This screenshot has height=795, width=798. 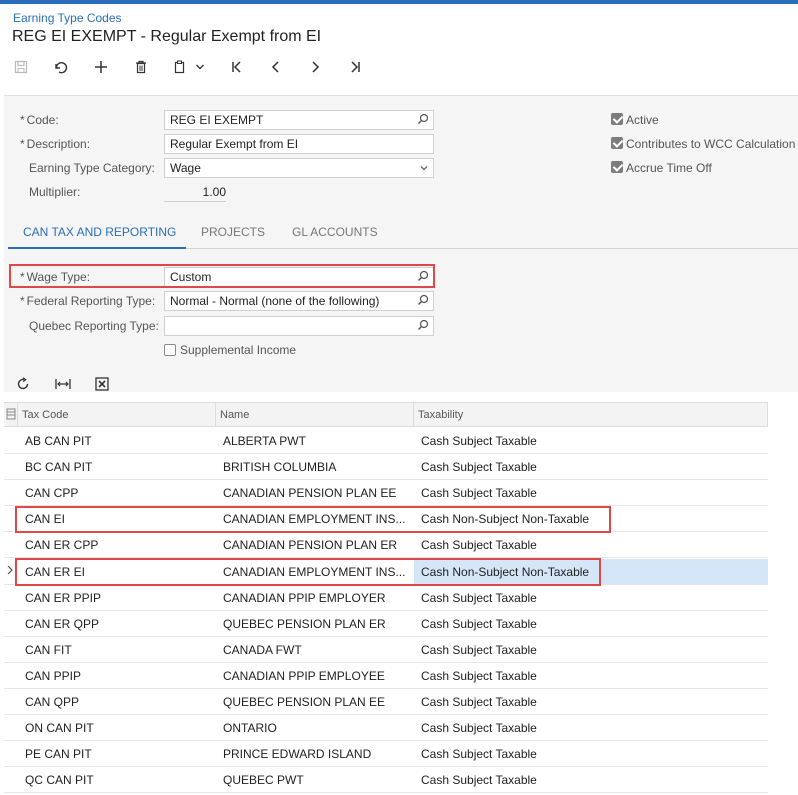 I want to click on accrue-time-off-checkbox, so click(x=617, y=167).